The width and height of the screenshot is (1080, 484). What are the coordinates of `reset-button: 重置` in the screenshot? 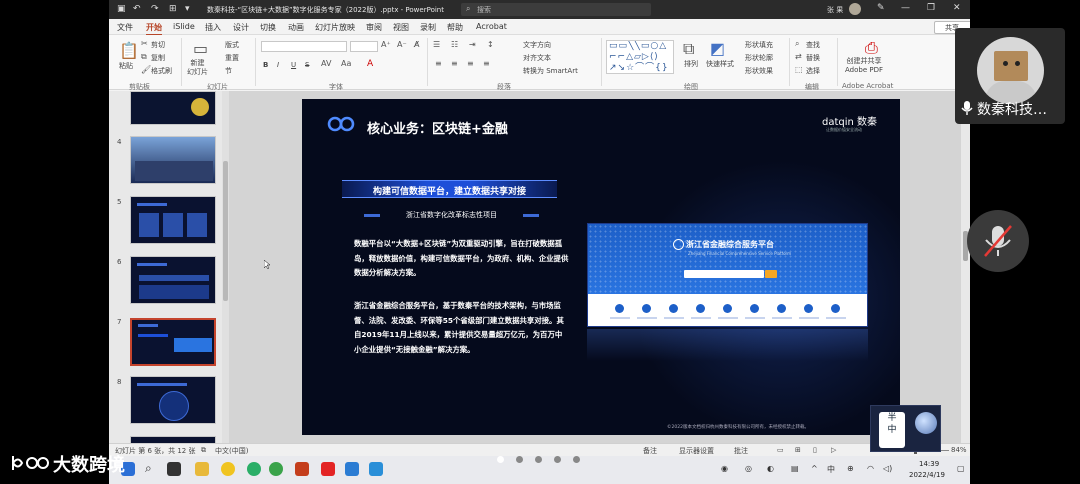 It's located at (232, 58).